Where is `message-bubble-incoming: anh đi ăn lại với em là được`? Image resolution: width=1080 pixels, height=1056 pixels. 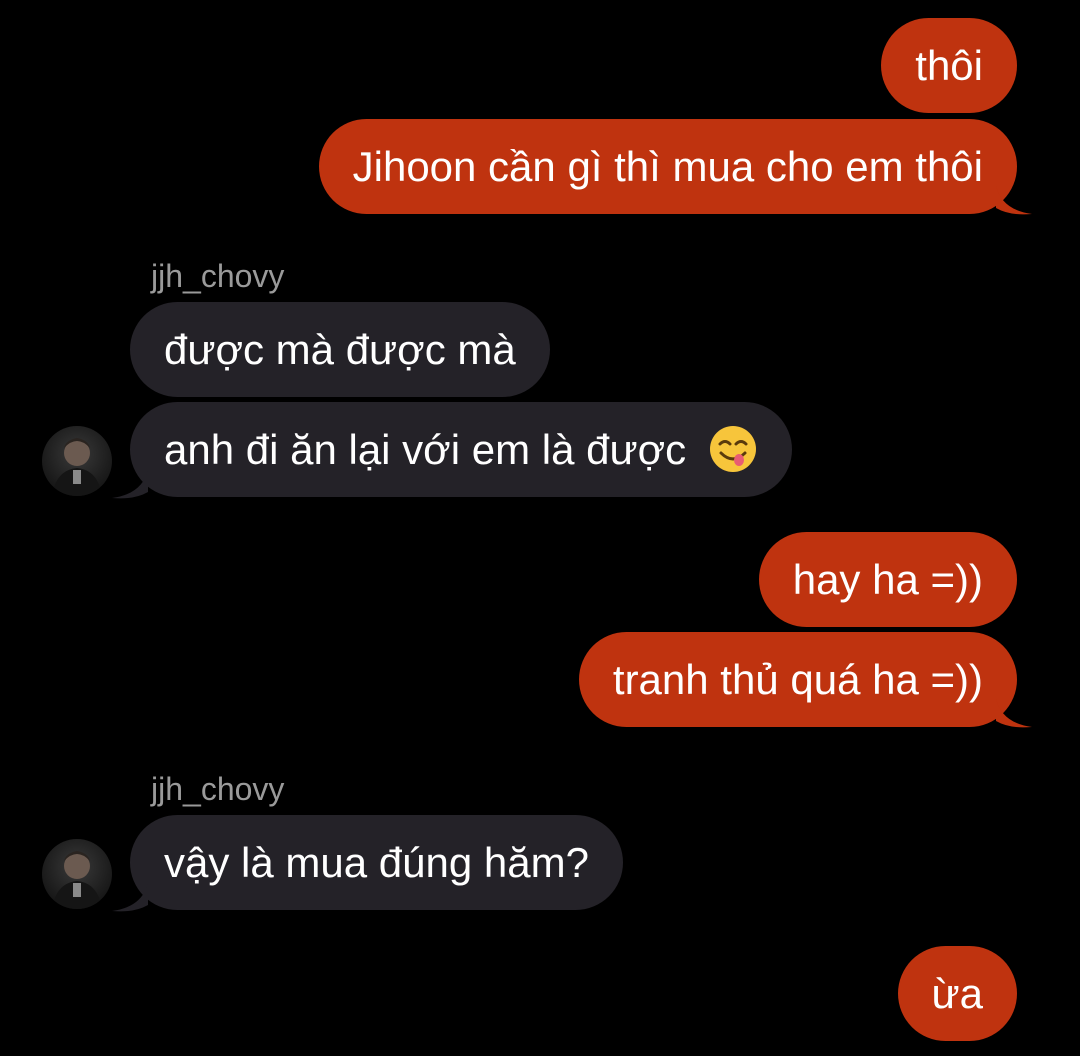
message-bubble-incoming: anh đi ăn lại với em là được is located at coordinates (461, 449).